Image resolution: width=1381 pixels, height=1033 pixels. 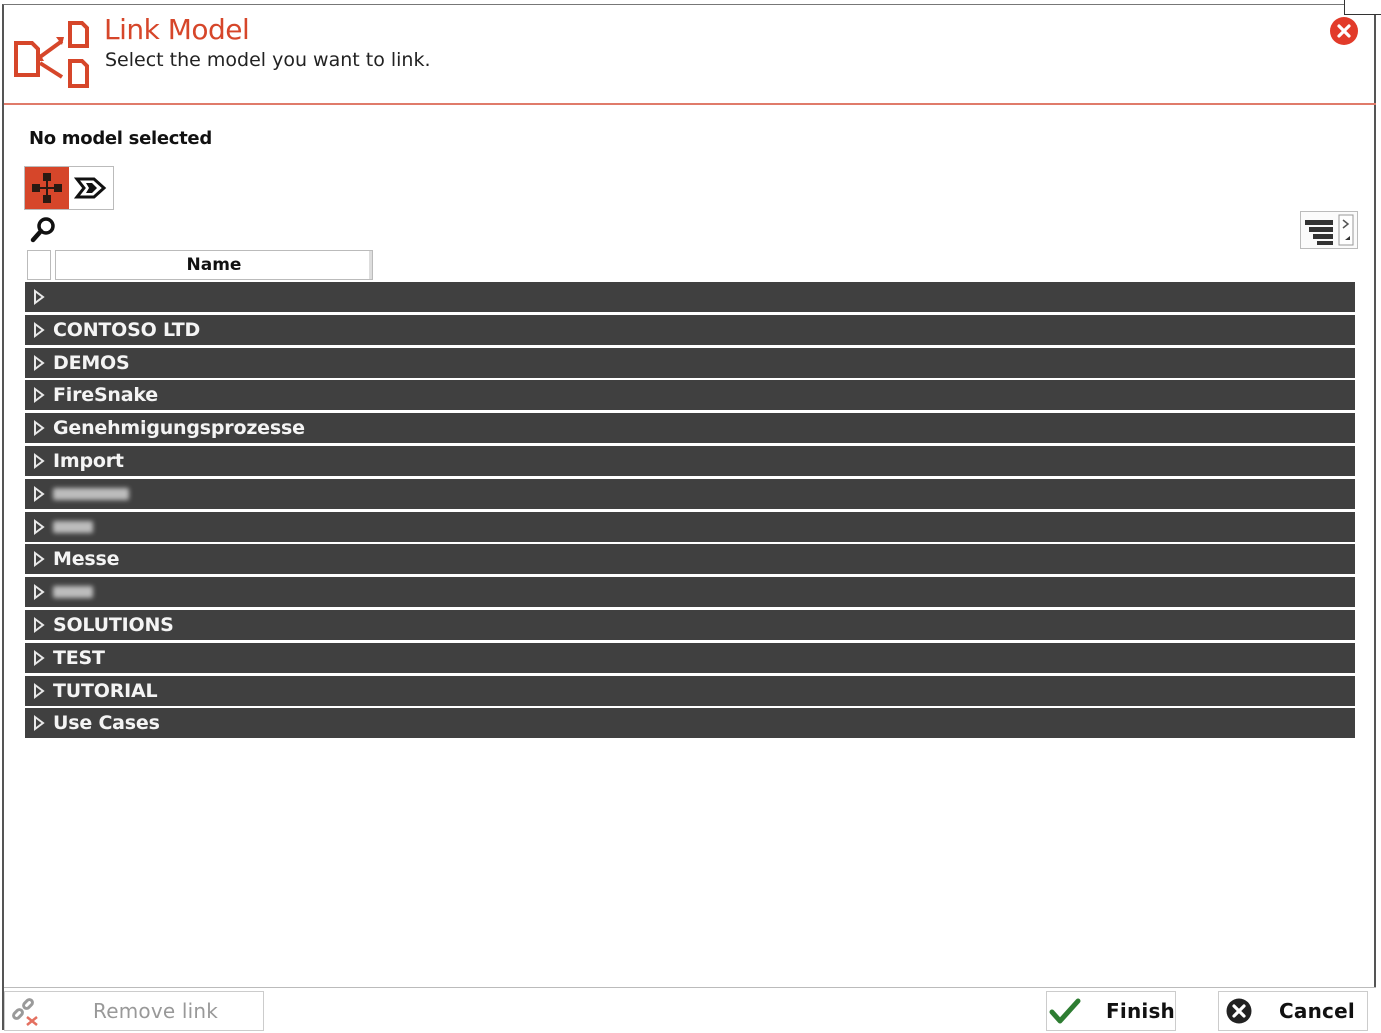 What do you see at coordinates (79, 657) in the screenshot?
I see `tree-row-label: TEST` at bounding box center [79, 657].